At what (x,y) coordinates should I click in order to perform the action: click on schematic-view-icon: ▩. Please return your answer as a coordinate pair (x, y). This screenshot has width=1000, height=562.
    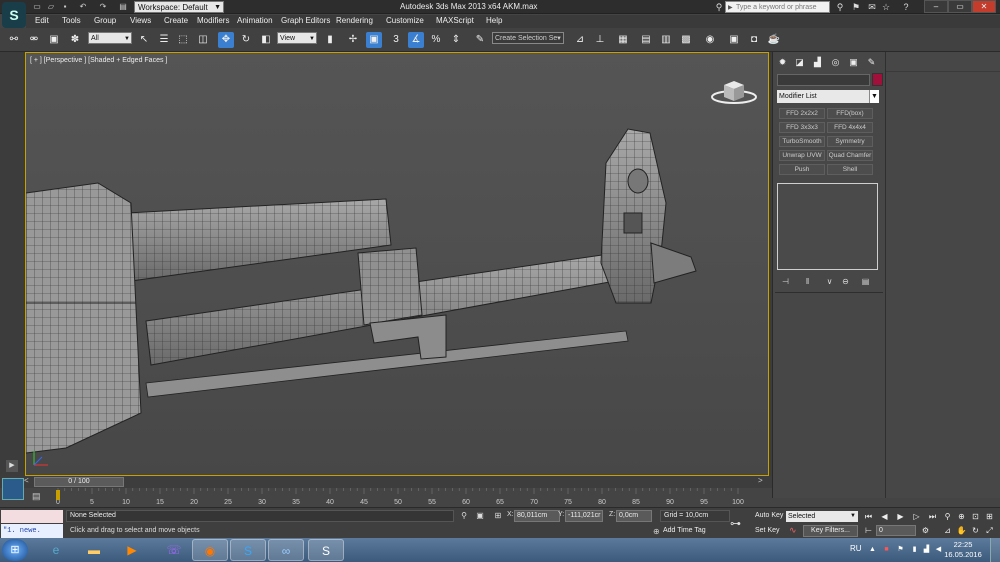
    Looking at the image, I should click on (686, 40).